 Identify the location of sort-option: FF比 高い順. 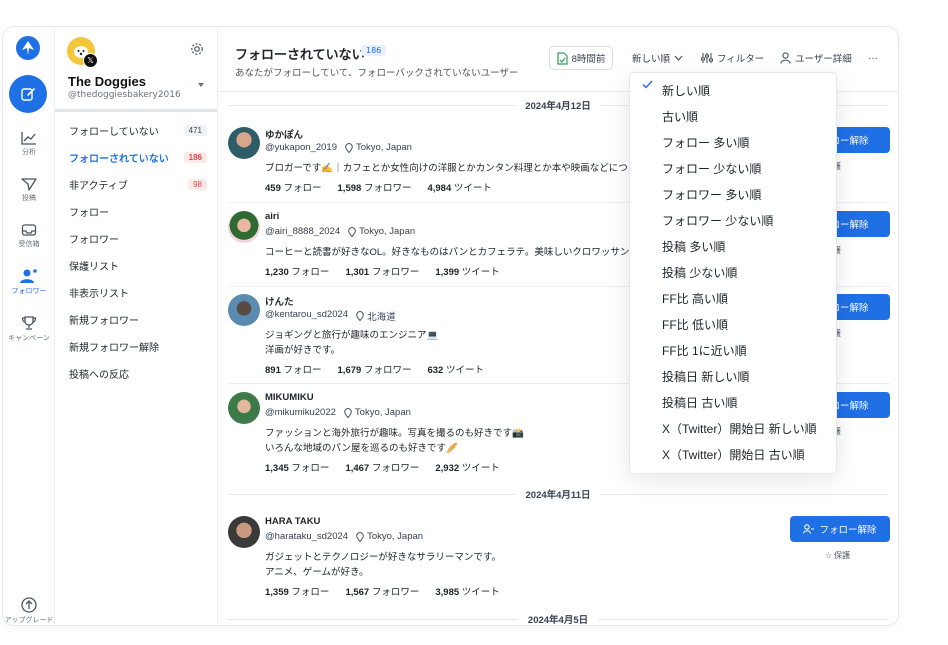
(733, 298).